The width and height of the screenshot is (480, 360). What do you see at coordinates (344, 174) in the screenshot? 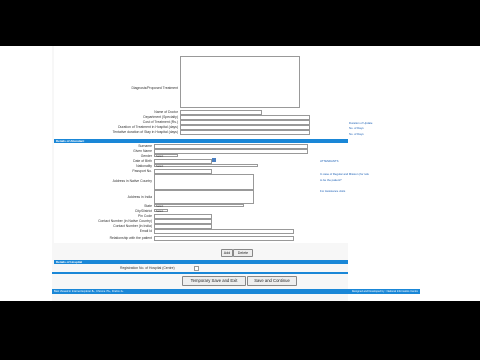
I see `note-1: In case of Regular and Mission (for refe` at bounding box center [344, 174].